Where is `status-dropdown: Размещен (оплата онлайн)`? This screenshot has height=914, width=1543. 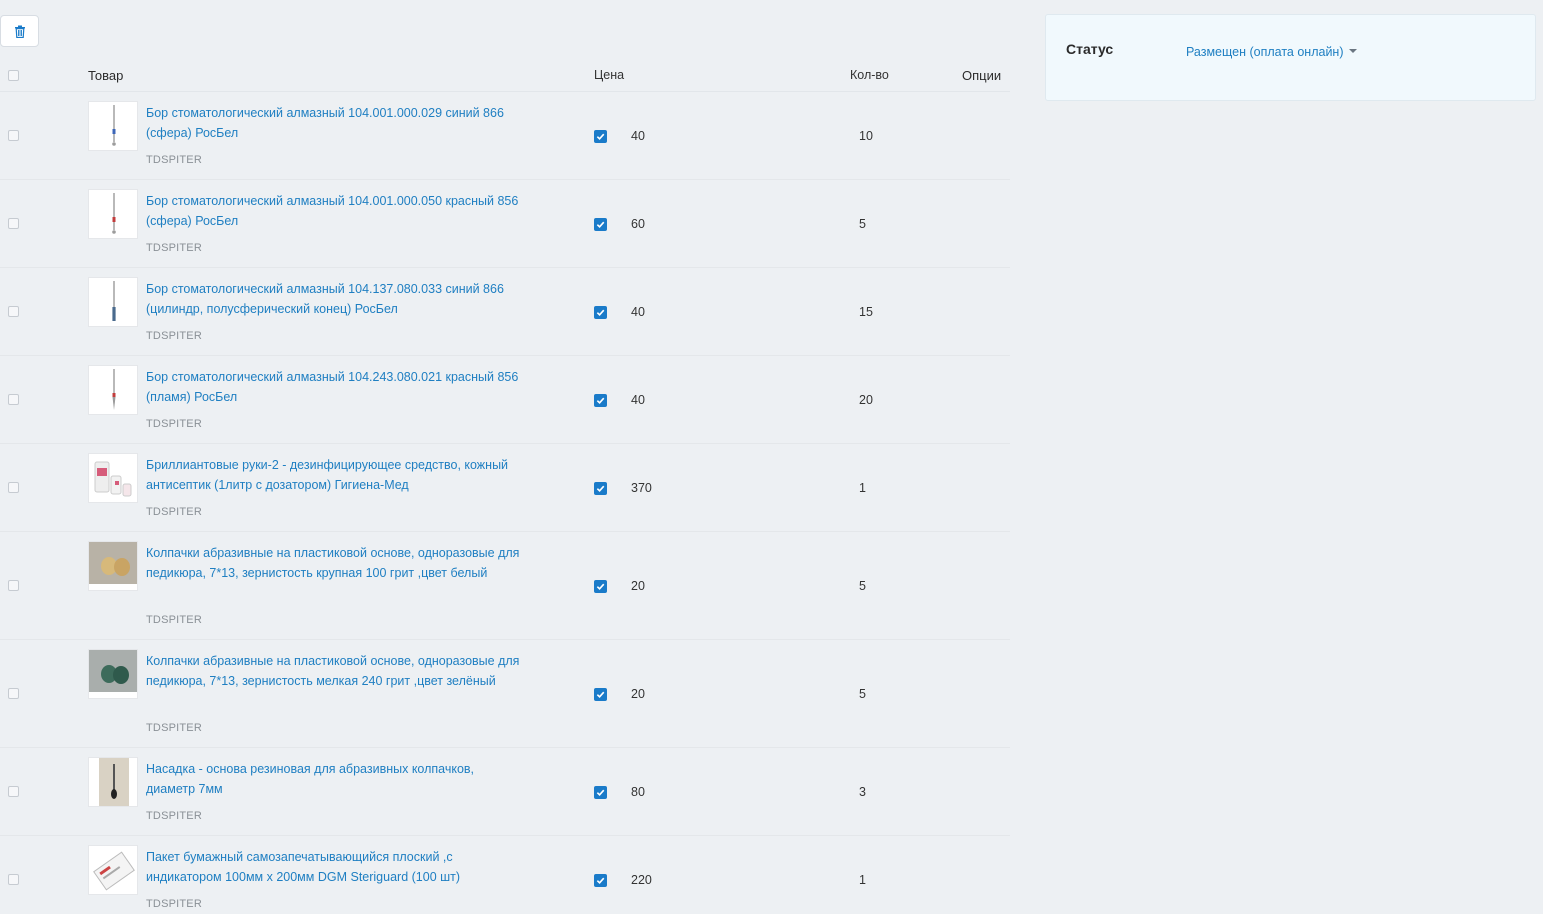
status-dropdown: Размещен (оплата онлайн) is located at coordinates (1271, 52).